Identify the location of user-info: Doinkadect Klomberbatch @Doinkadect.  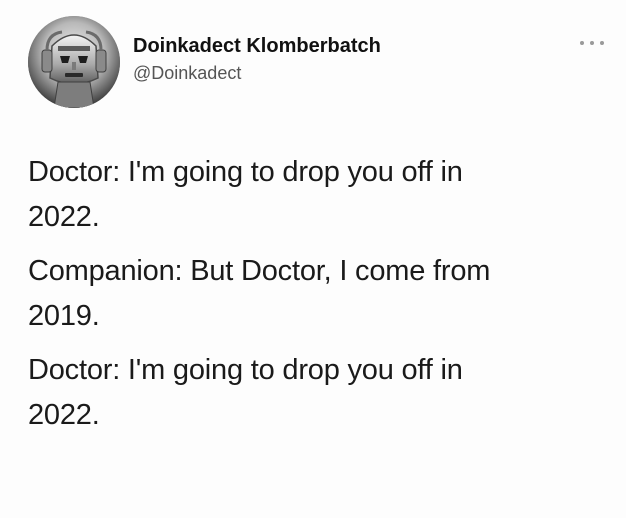
(257, 59).